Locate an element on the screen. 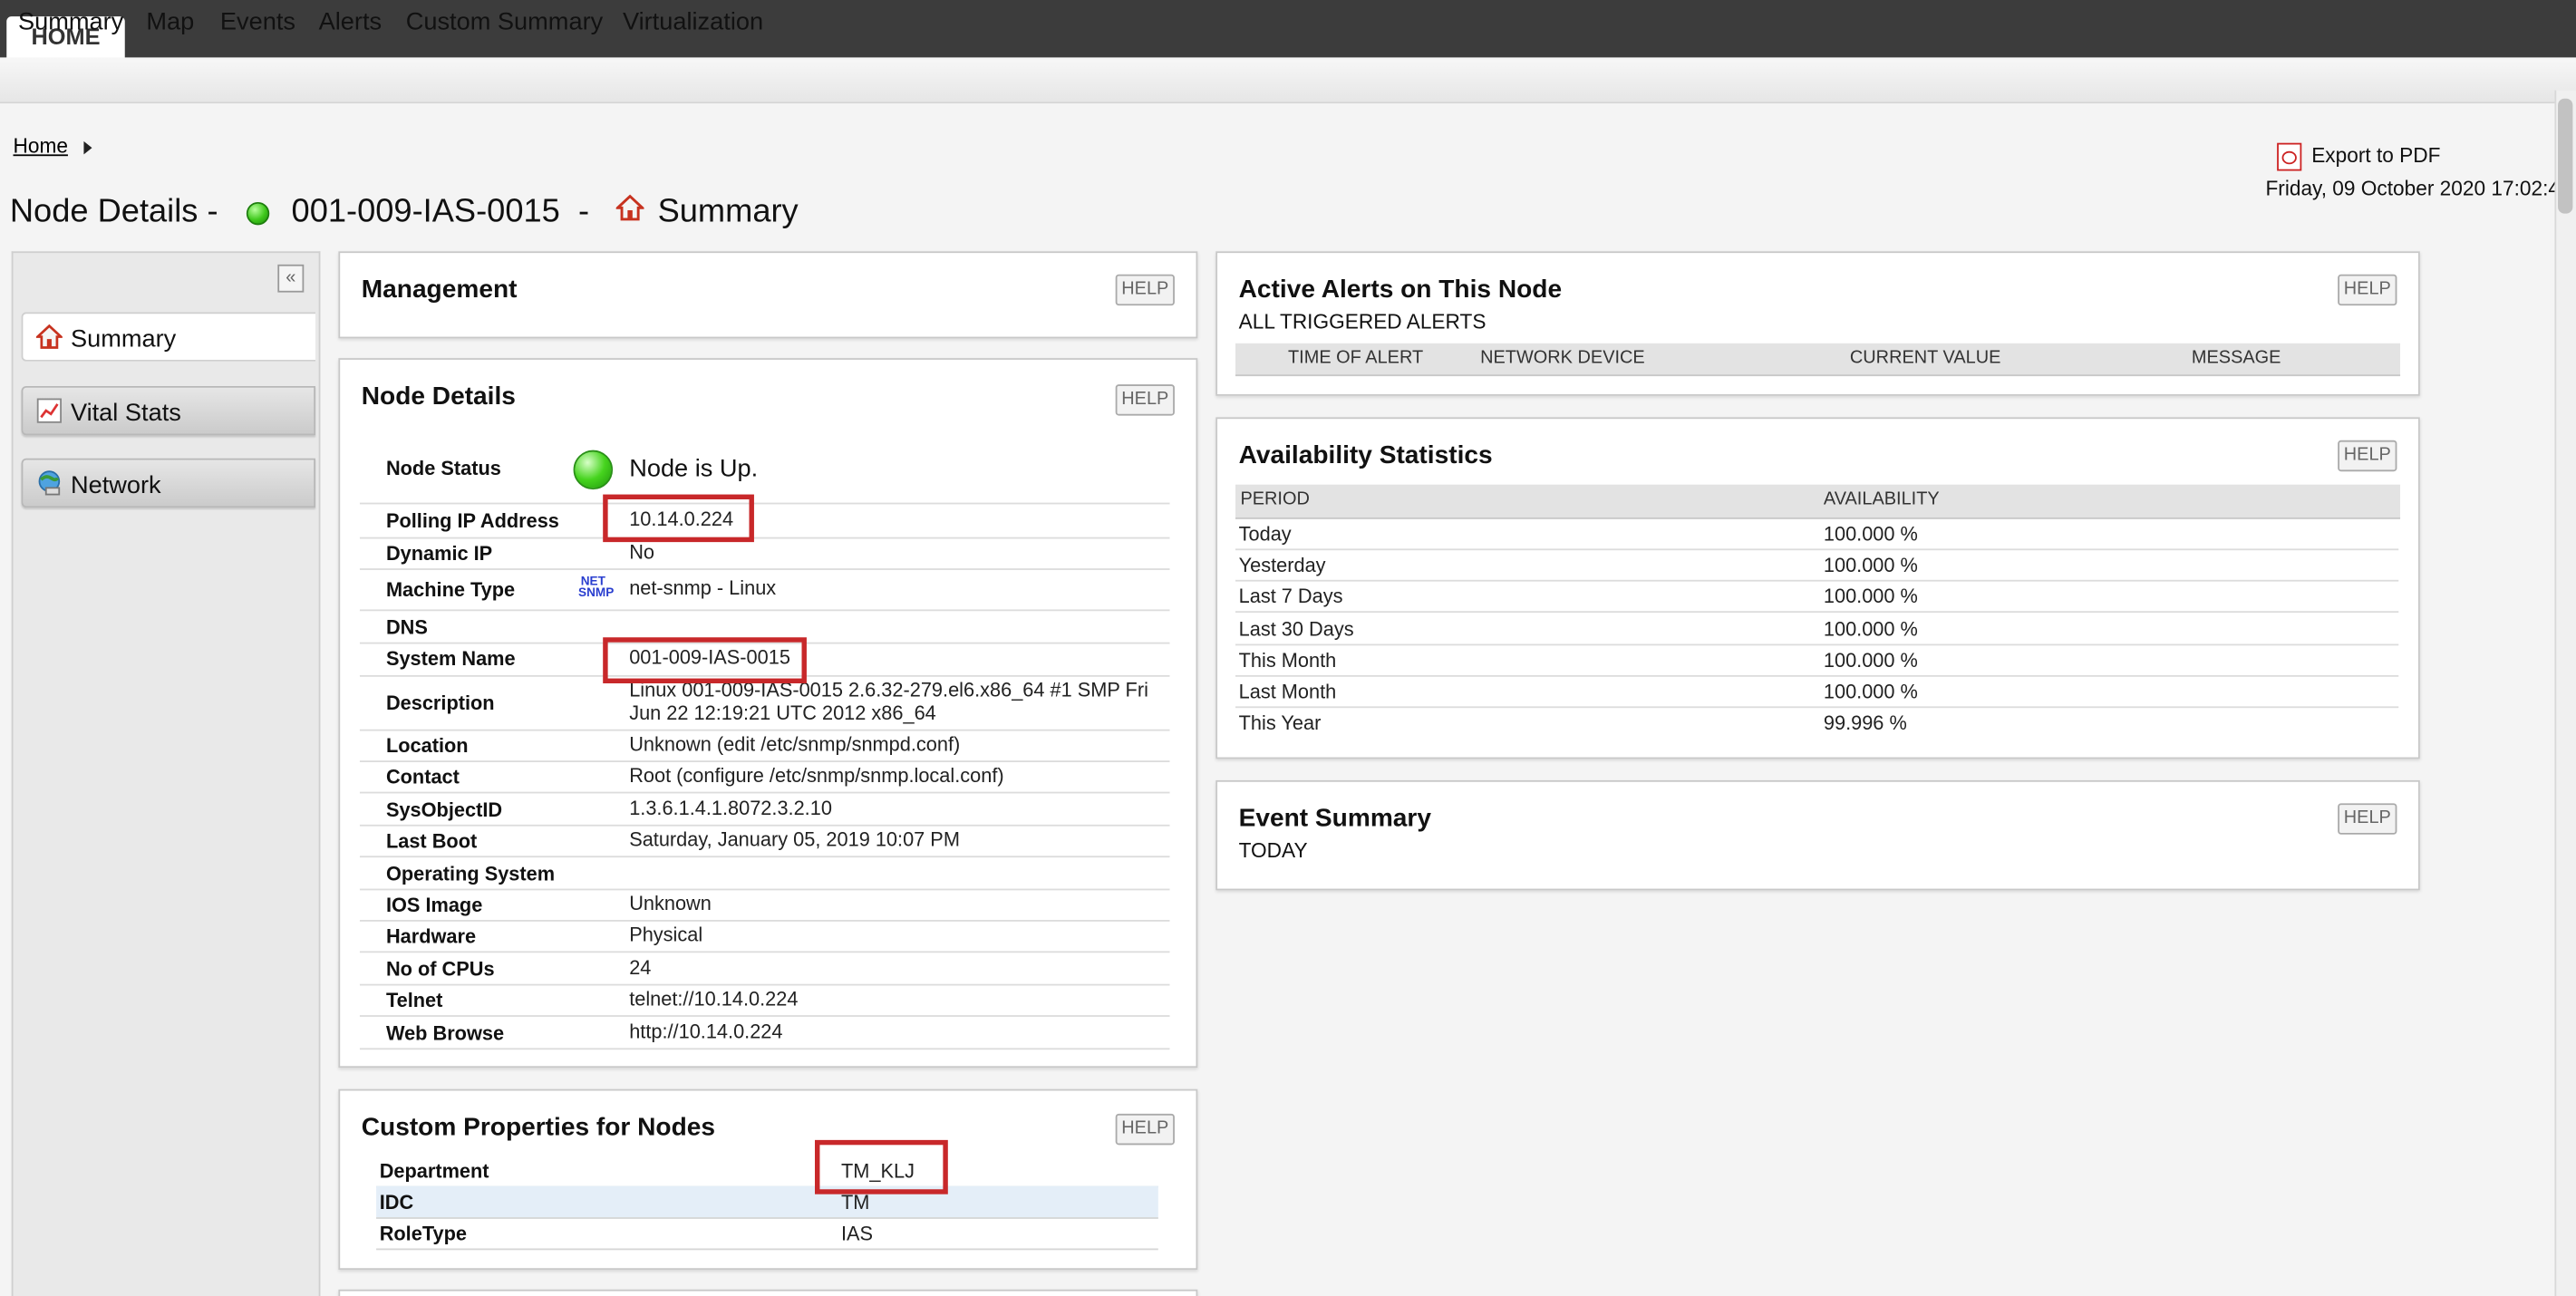  availability-table-header is located at coordinates (1818, 501).